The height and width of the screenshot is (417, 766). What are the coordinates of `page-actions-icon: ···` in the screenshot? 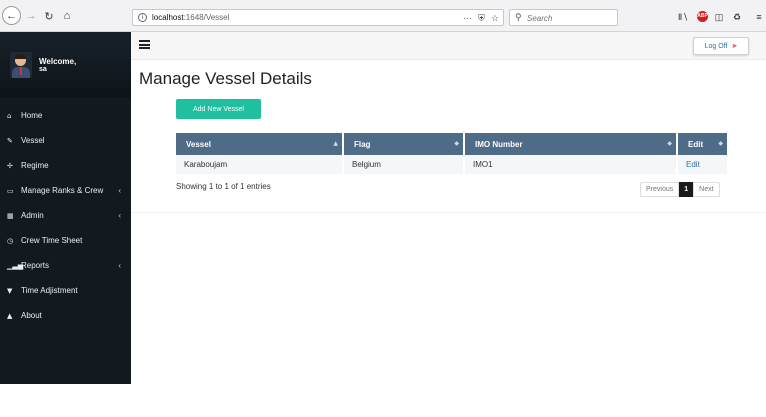 It's located at (467, 18).